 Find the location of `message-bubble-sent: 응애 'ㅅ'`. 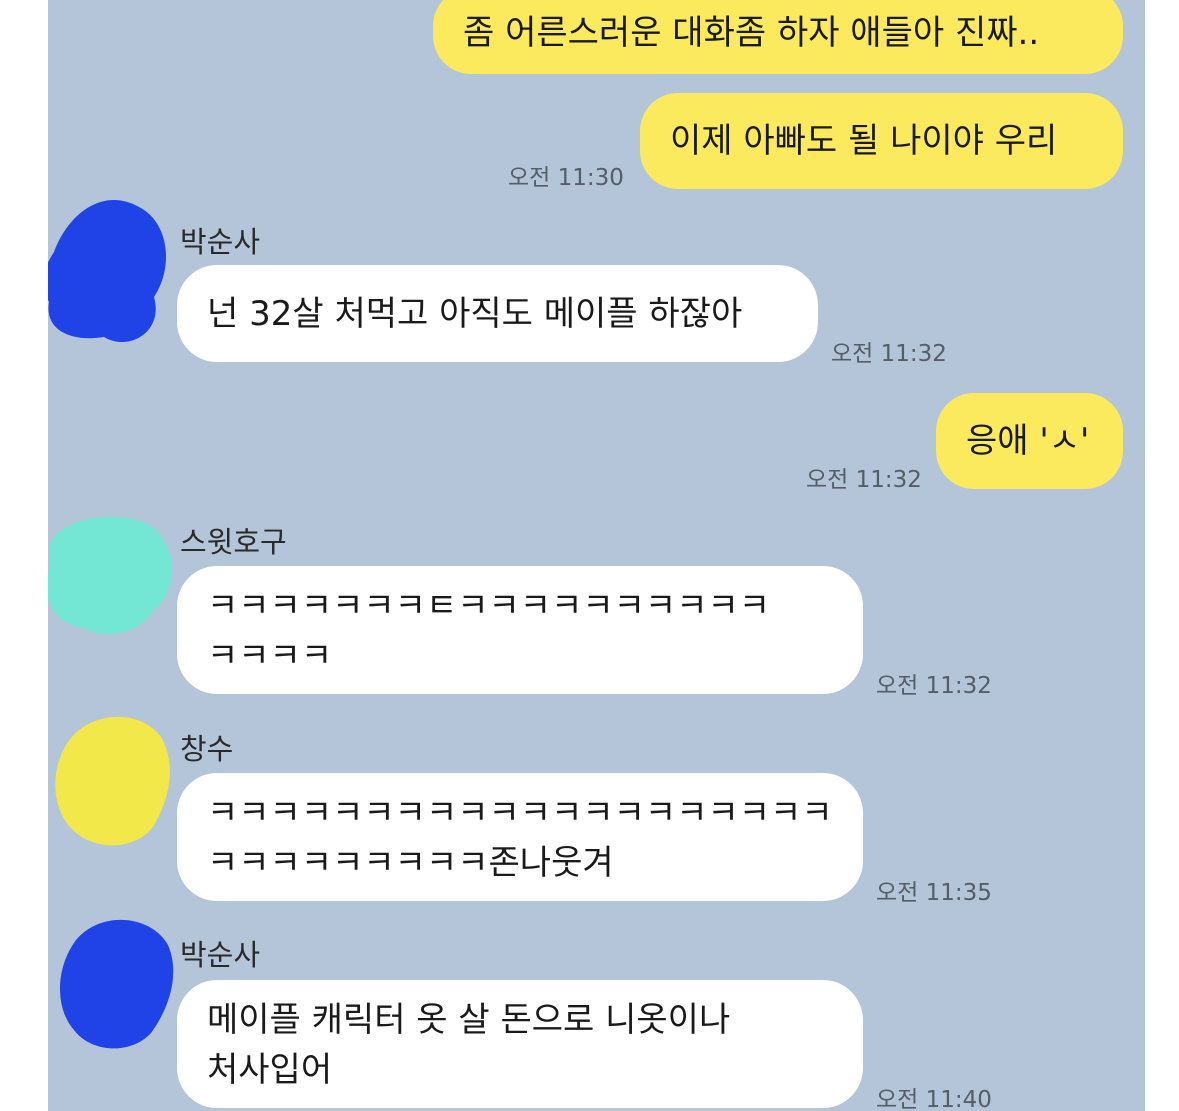

message-bubble-sent: 응애 'ㅅ' is located at coordinates (1029, 441).